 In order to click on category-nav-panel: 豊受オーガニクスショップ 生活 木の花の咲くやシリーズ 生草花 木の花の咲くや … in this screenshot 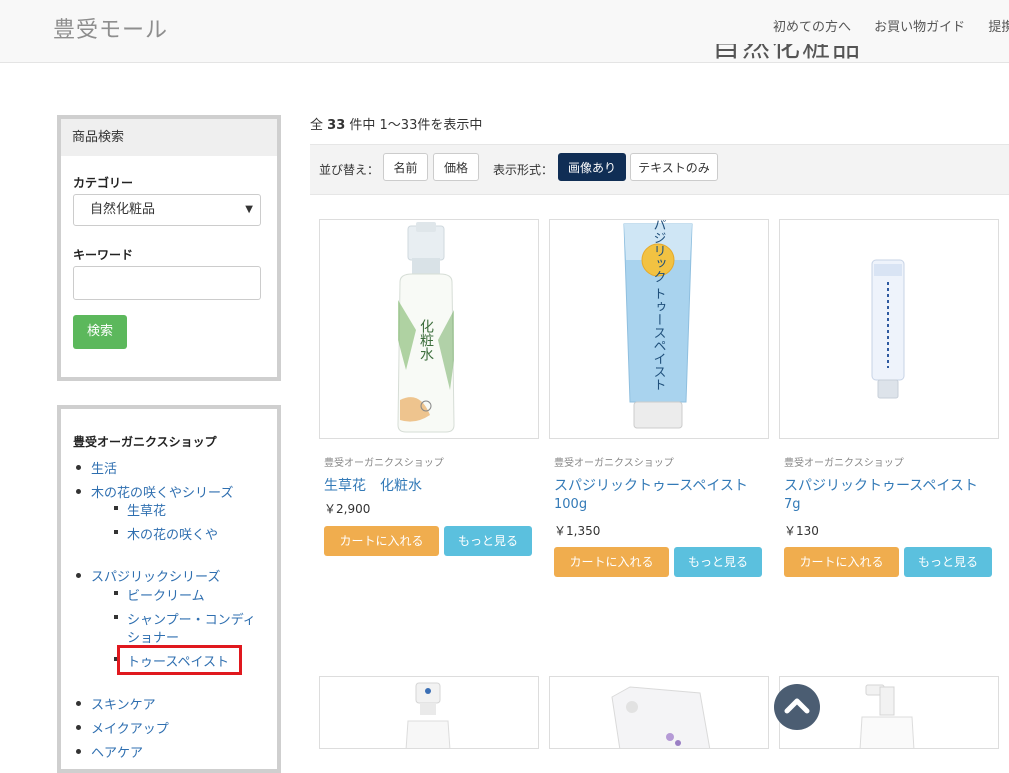, I will do `click(169, 589)`.